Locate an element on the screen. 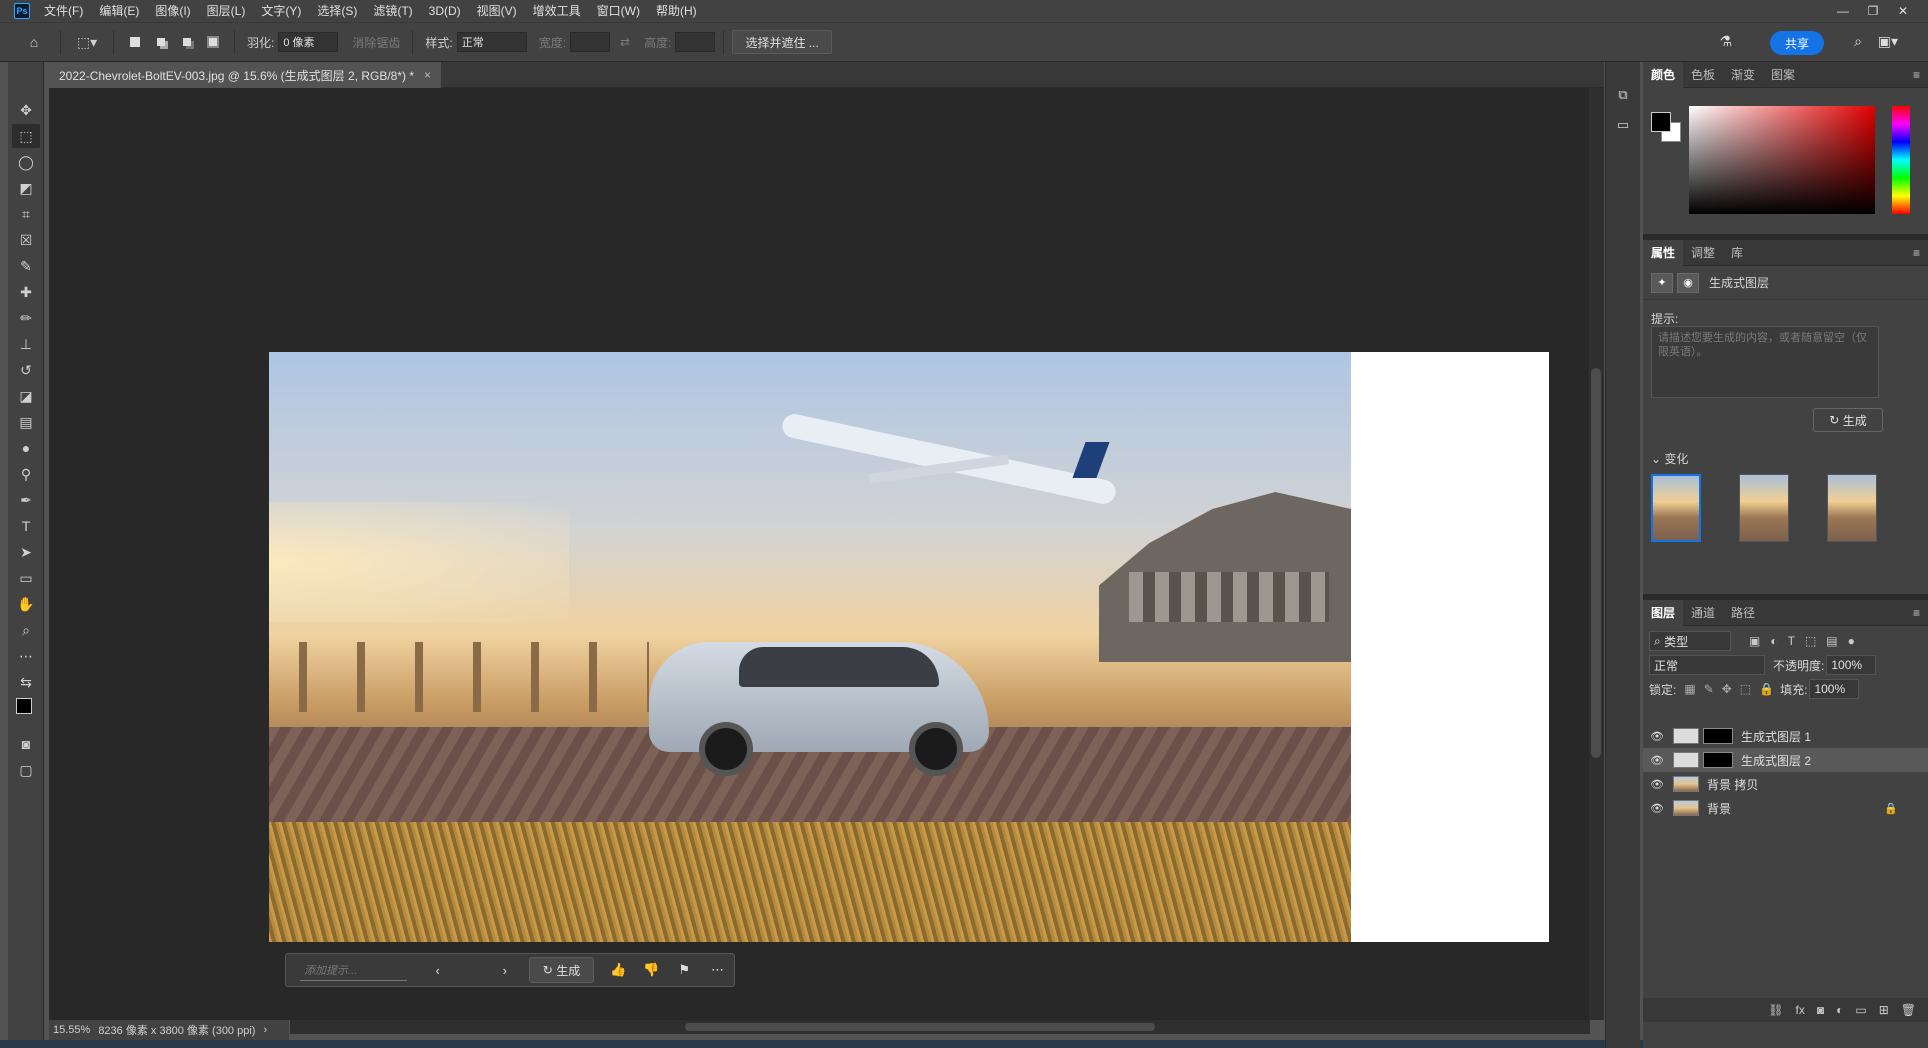  search-icon: ⌕ is located at coordinates (1858, 41).